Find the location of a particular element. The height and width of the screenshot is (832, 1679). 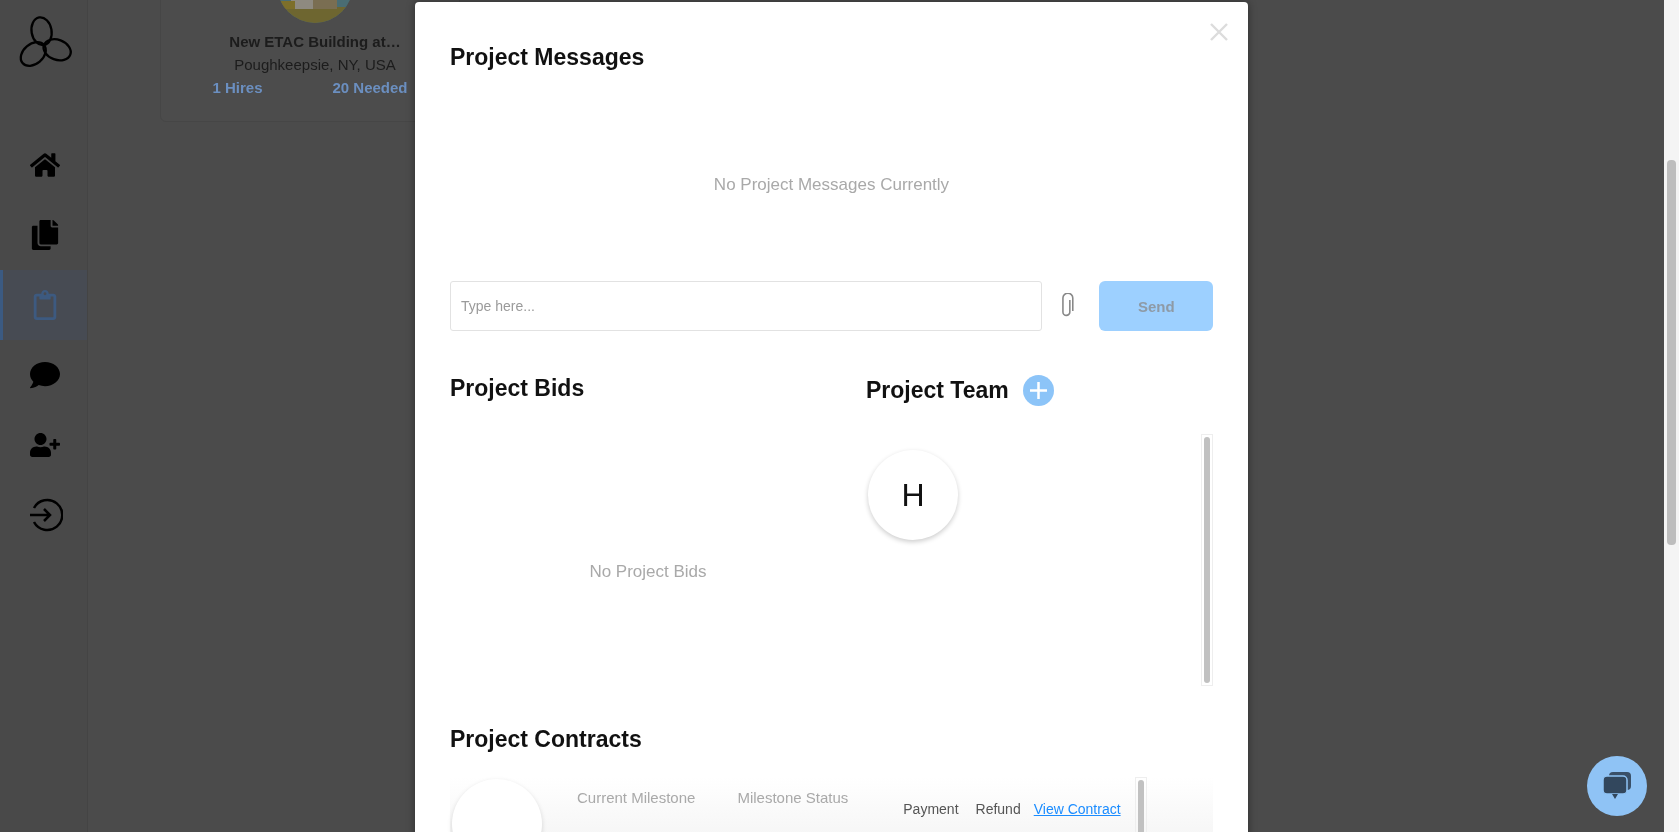

page-scrollbar is located at coordinates (1671, 416).